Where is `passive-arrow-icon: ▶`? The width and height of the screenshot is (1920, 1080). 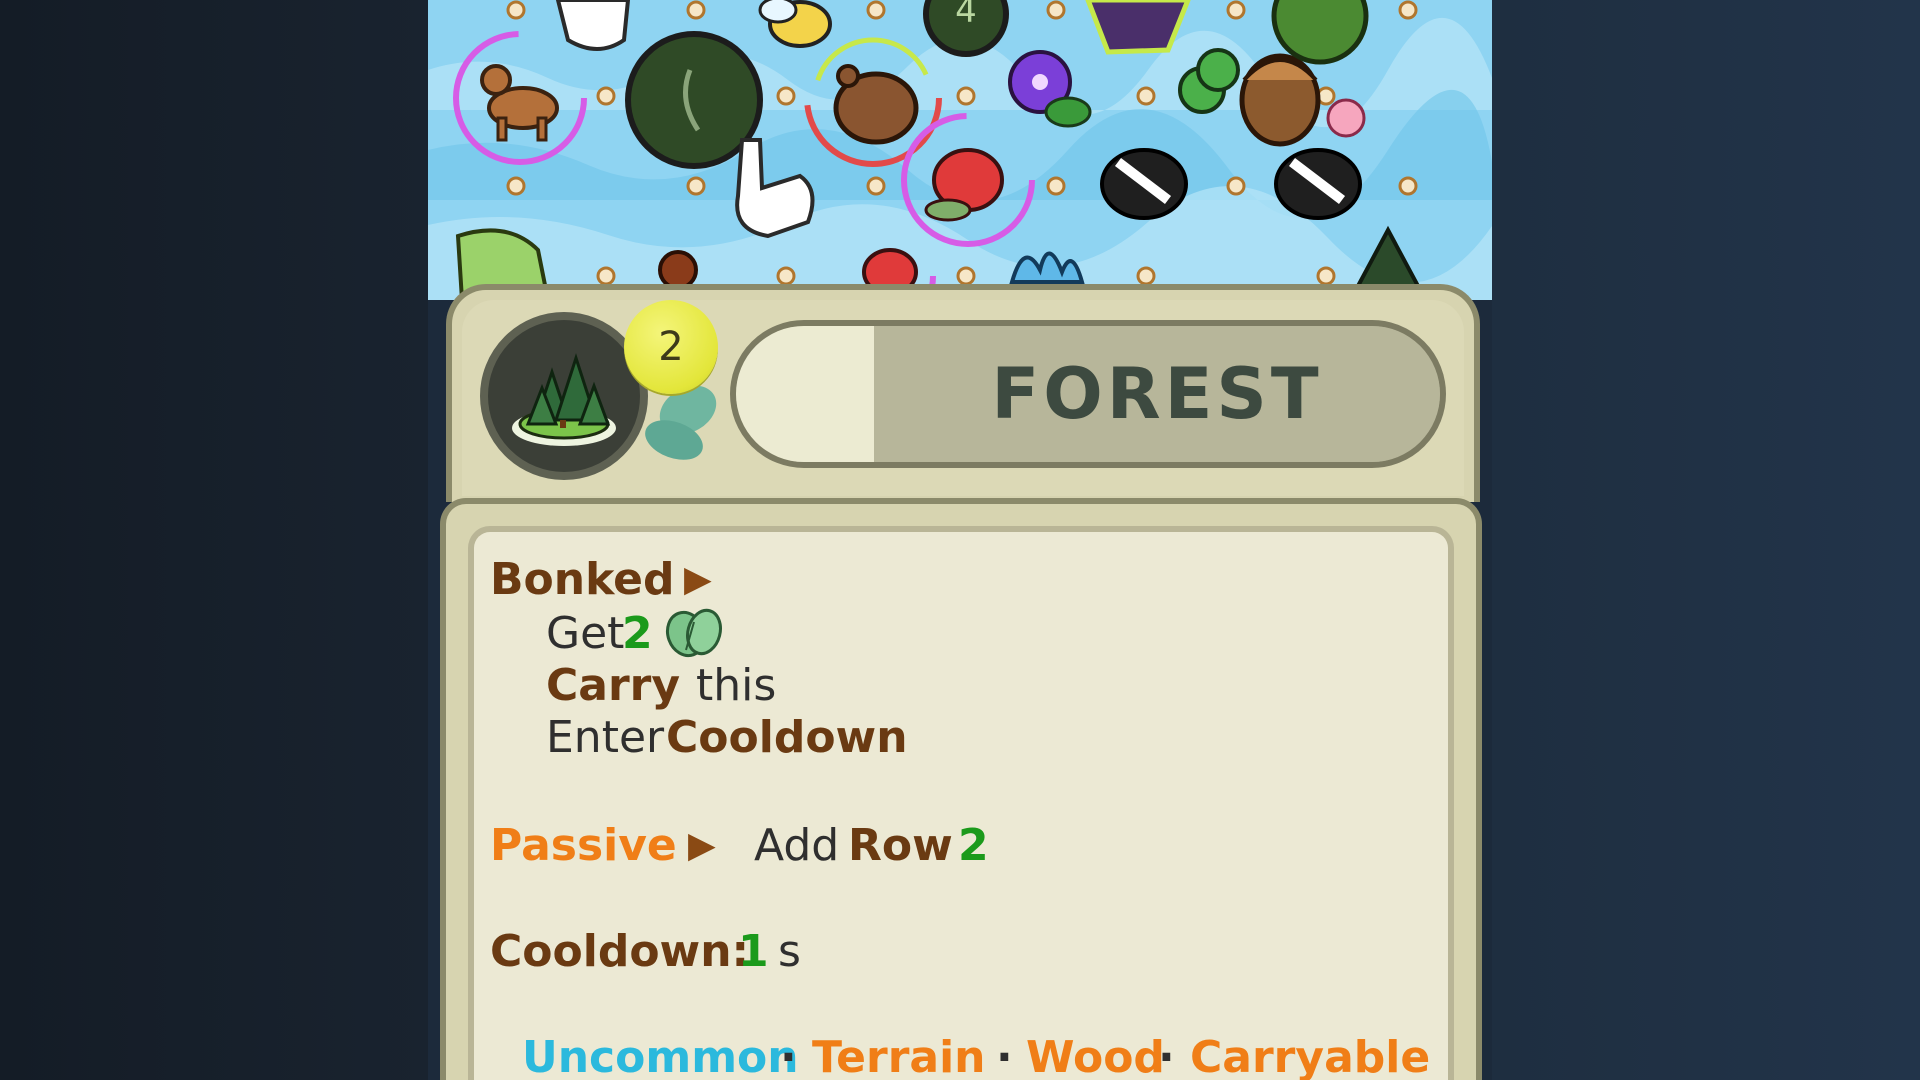 passive-arrow-icon: ▶ is located at coordinates (702, 845).